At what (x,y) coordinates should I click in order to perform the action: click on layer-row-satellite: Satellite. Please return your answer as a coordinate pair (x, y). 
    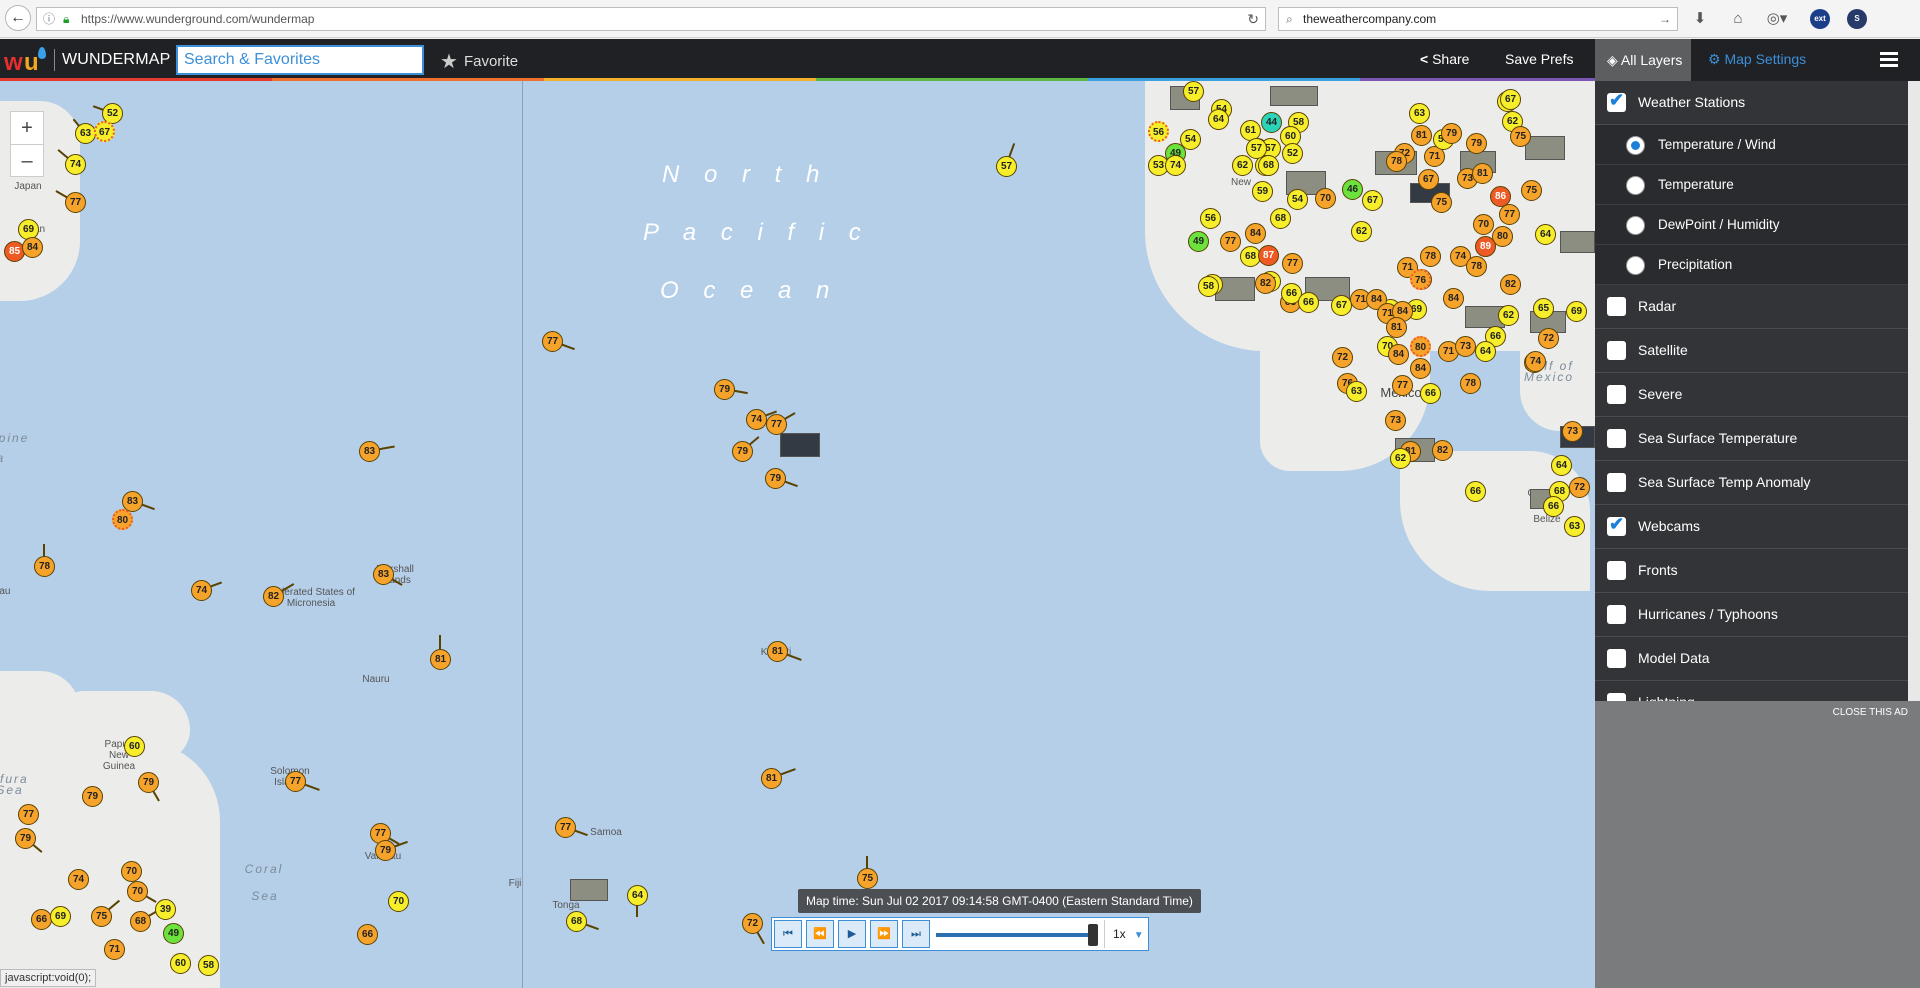
    Looking at the image, I should click on (1751, 351).